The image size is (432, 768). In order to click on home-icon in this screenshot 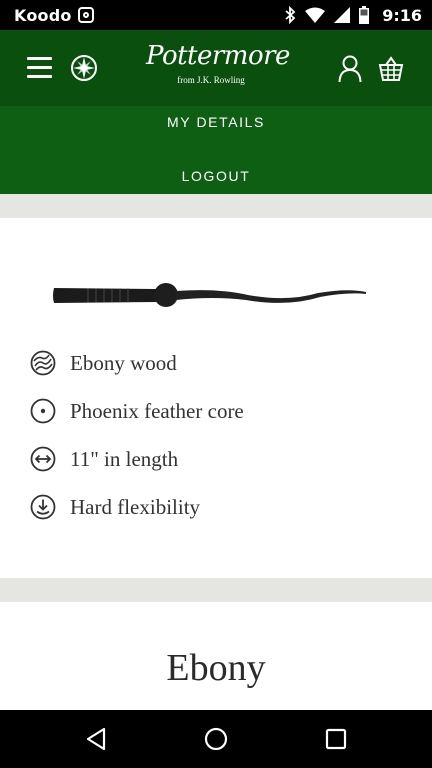, I will do `click(216, 739)`.